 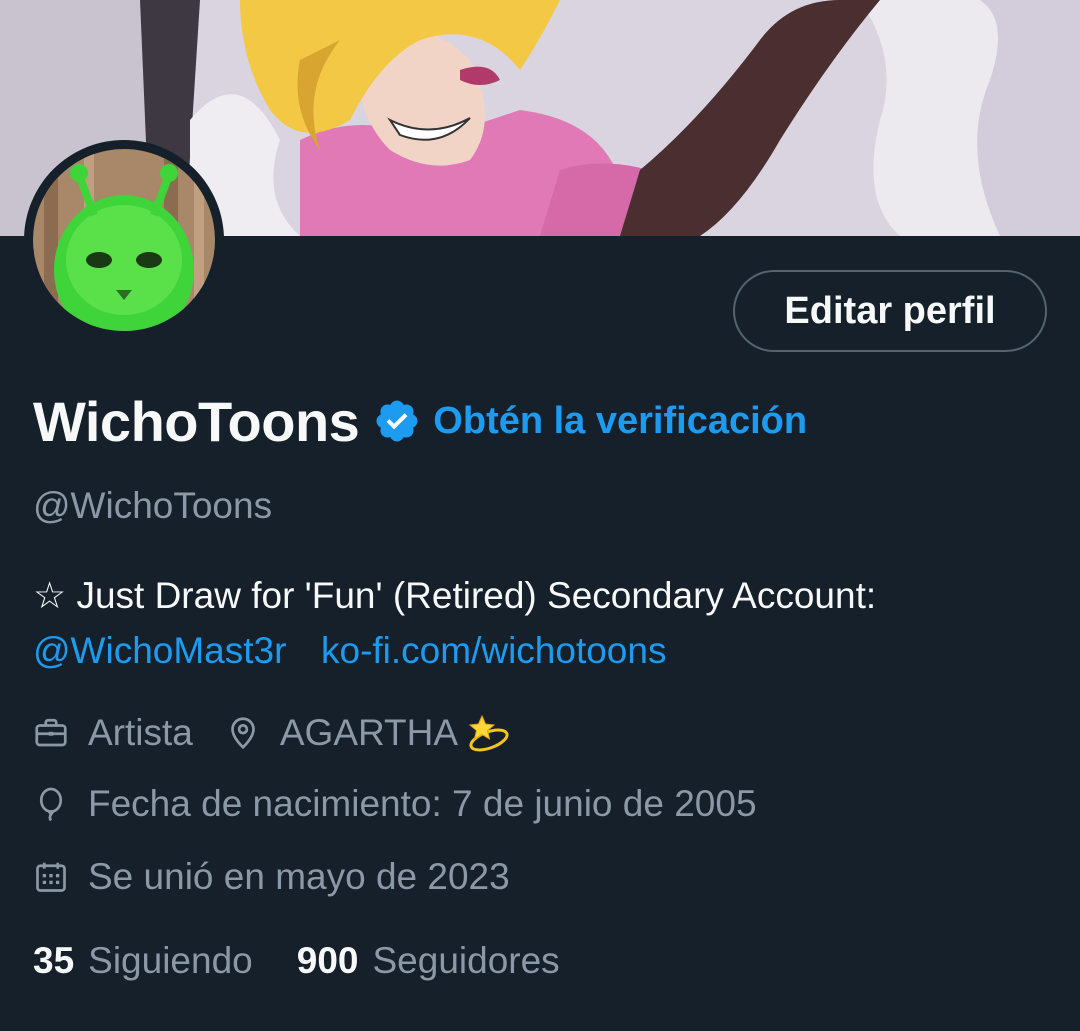 I want to click on joined-item: Se unió en mayo de 2023, so click(x=271, y=877).